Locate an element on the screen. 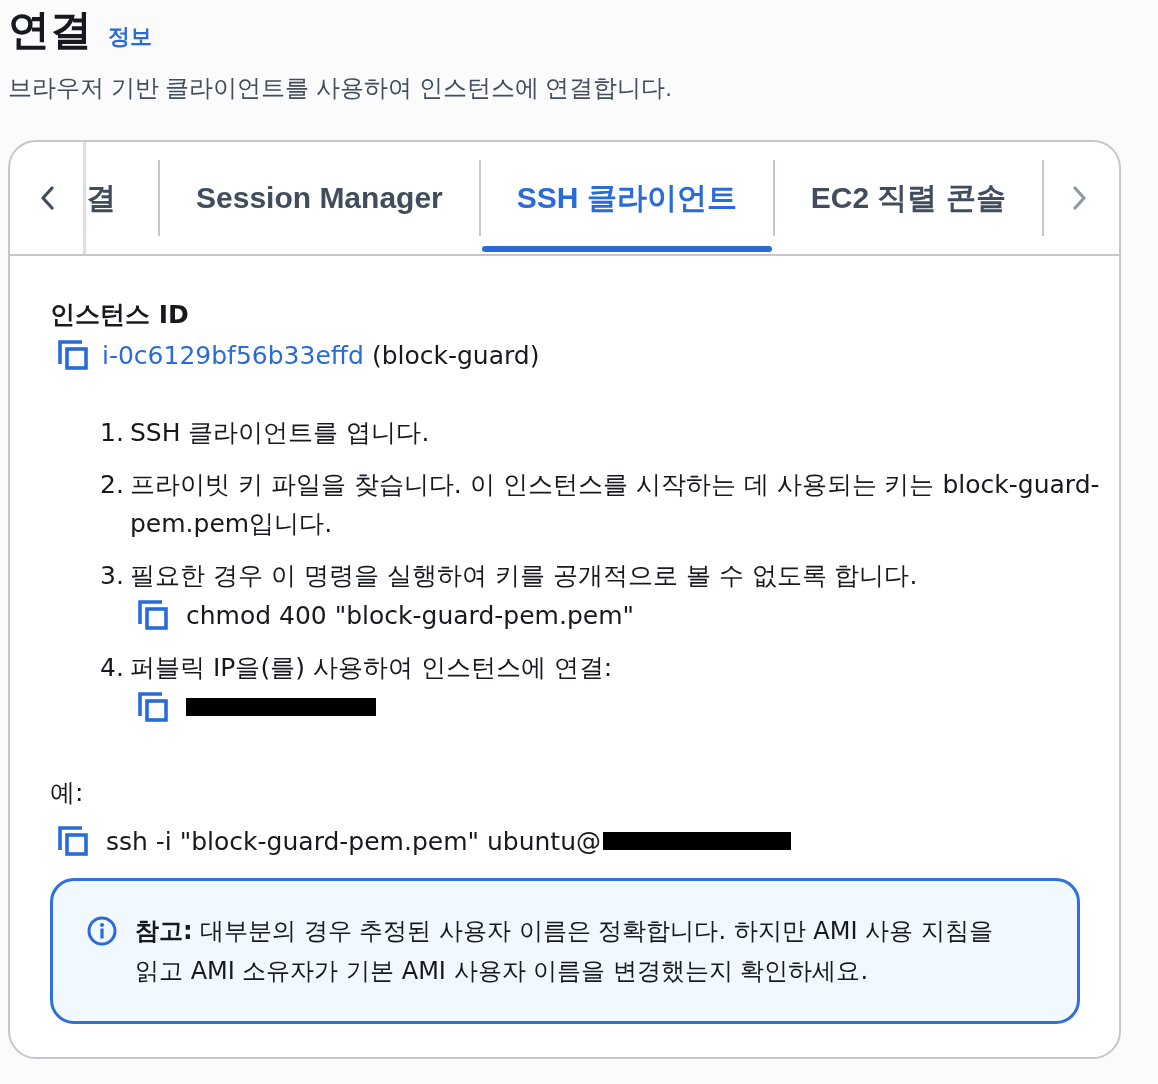 Image resolution: width=1158 pixels, height=1084 pixels. info-link: 정보 is located at coordinates (130, 37).